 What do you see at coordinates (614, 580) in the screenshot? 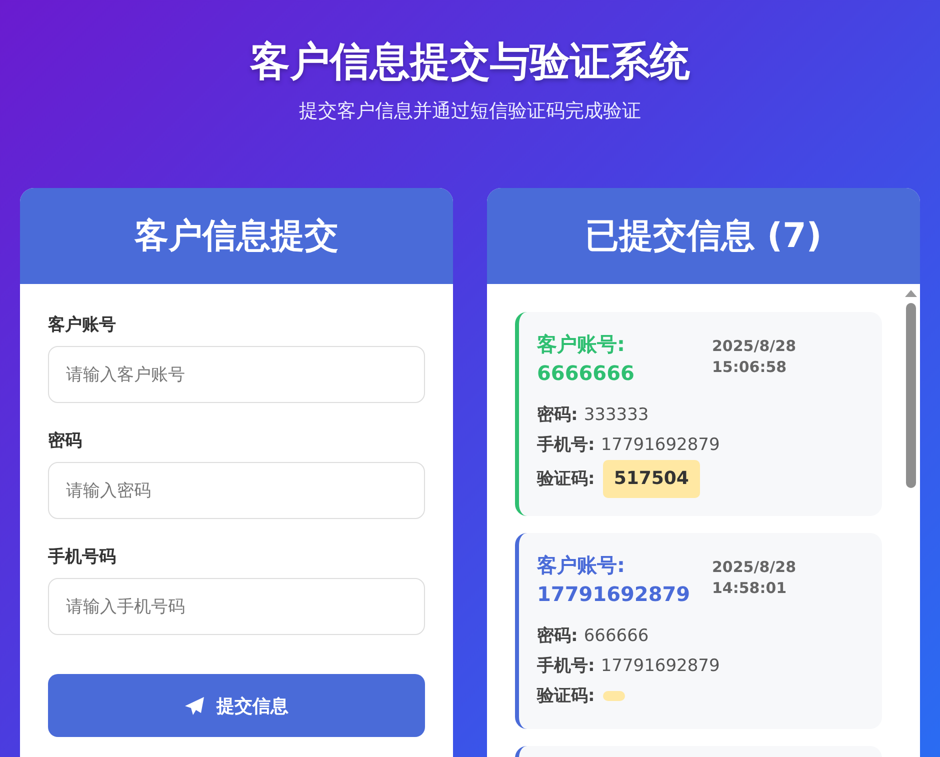
I see `account-text: 客户账号: 17791692879` at bounding box center [614, 580].